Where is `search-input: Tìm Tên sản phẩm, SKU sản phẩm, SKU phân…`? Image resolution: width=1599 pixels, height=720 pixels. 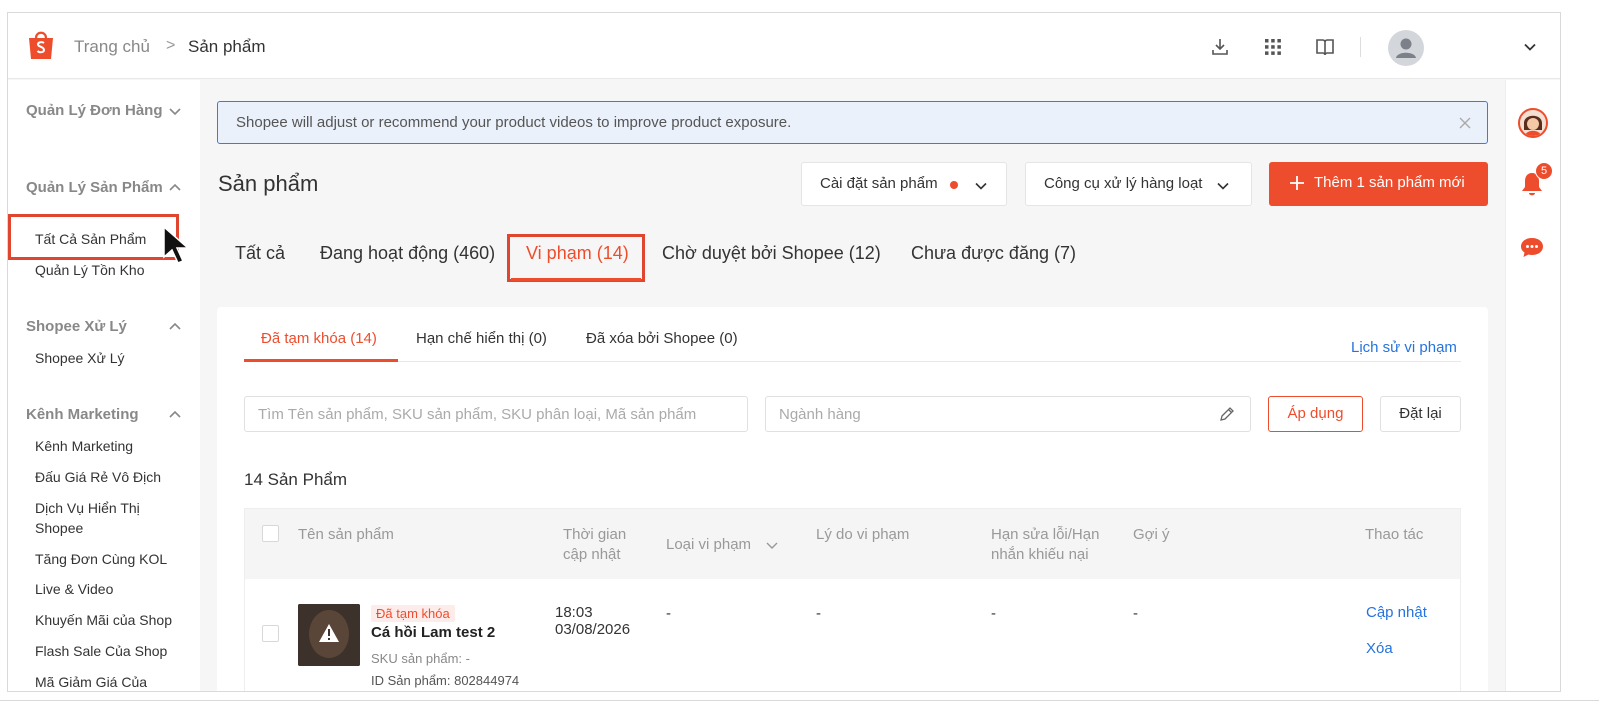 search-input: Tìm Tên sản phẩm, SKU sản phẩm, SKU phân… is located at coordinates (496, 414).